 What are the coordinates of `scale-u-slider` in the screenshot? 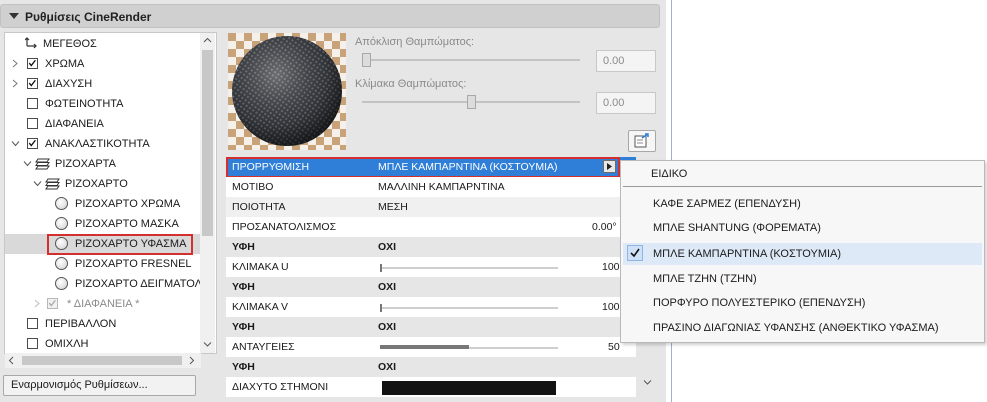 It's located at (469, 268).